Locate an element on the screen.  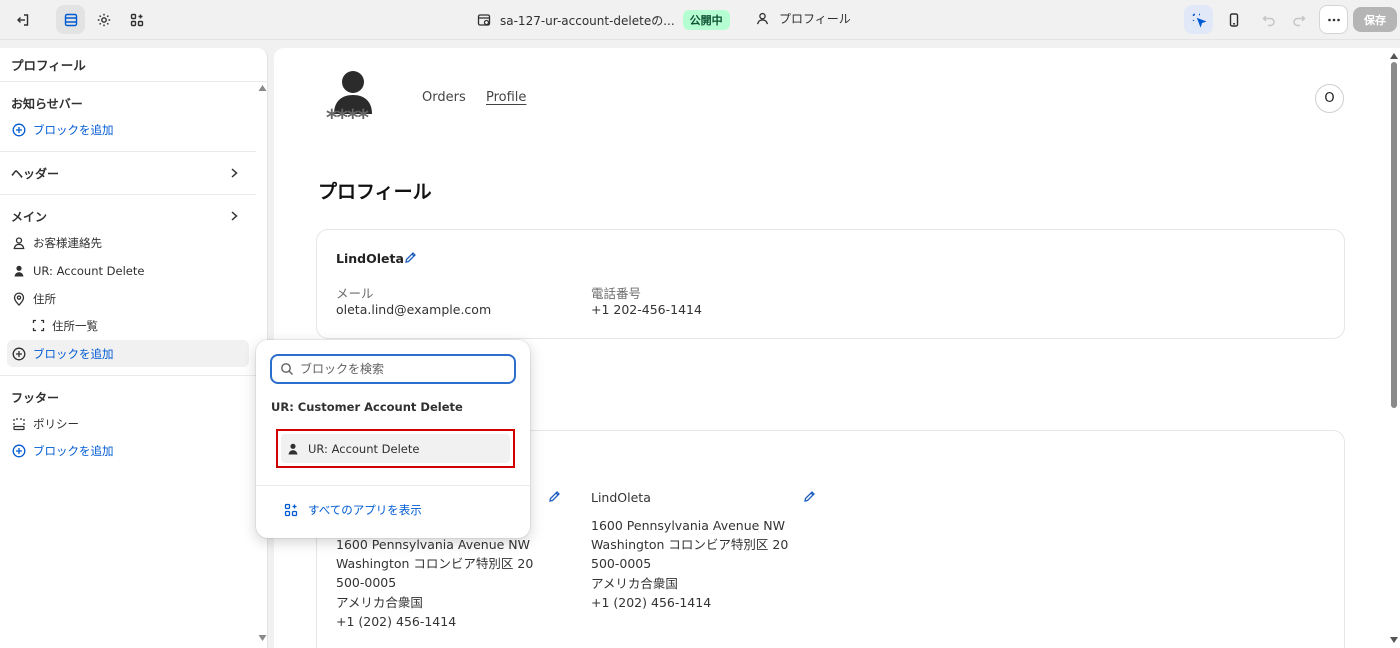
select-cursor-icon is located at coordinates (1199, 20).